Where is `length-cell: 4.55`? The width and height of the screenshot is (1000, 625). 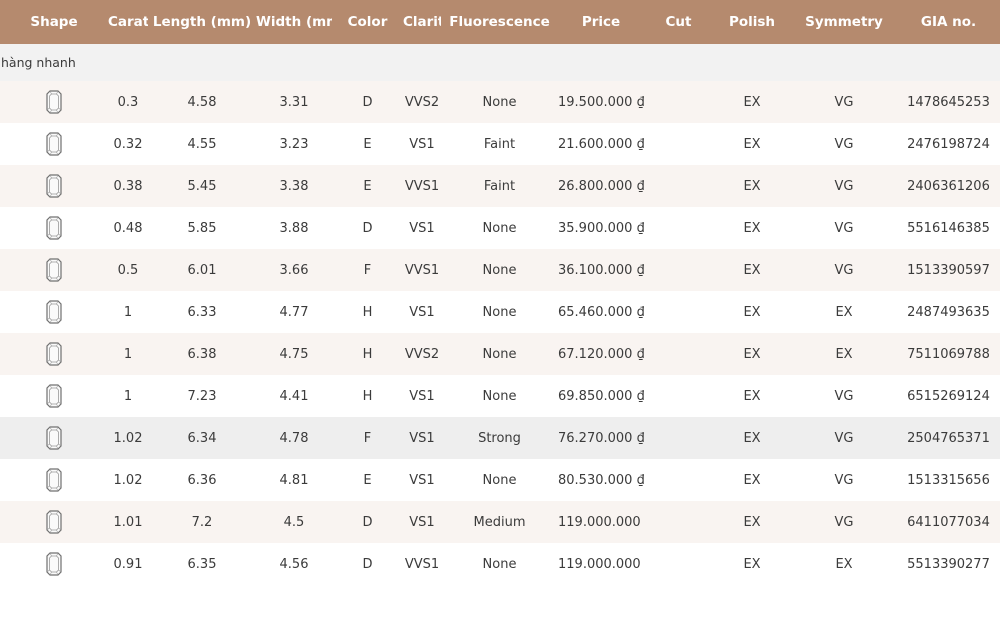 length-cell: 4.55 is located at coordinates (202, 144).